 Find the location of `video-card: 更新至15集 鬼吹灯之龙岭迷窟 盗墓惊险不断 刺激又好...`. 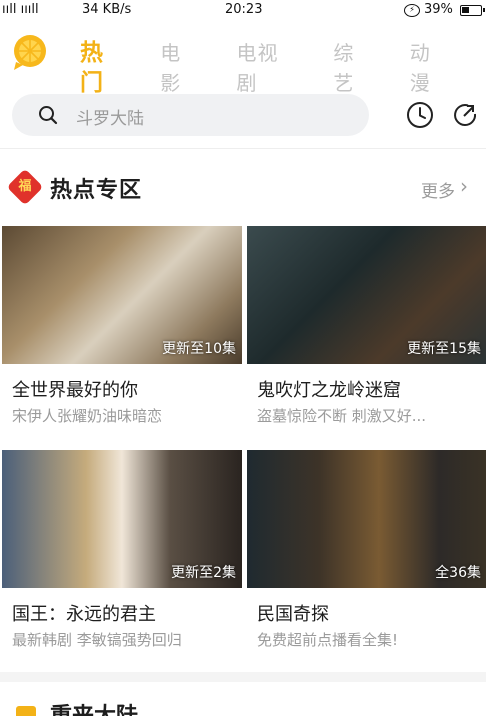

video-card: 更新至15集 鬼吹灯之龙岭迷窟 盗墓惊险不断 刺激又好... is located at coordinates (366, 326).